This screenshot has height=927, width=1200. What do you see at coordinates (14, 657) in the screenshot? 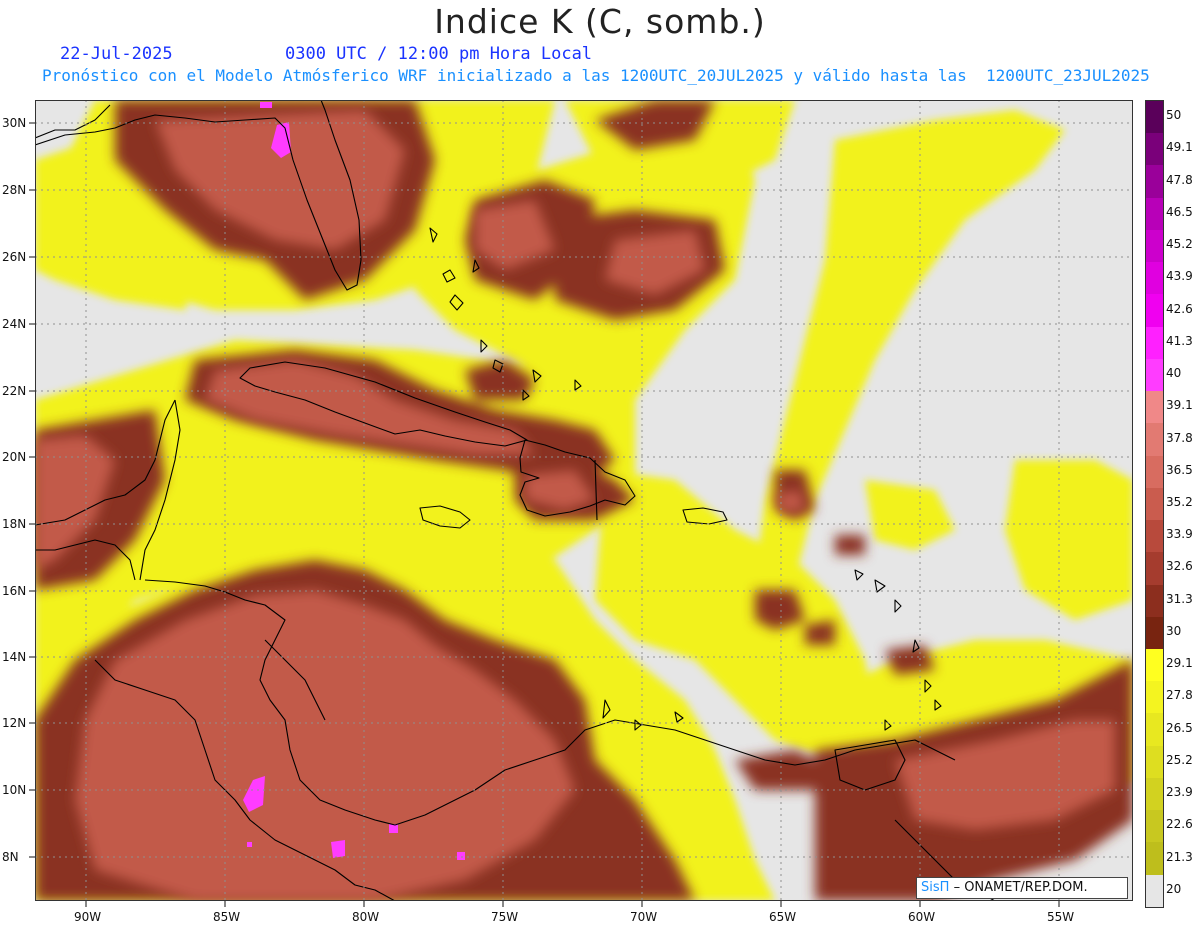
I see `lat-label: 14N` at bounding box center [14, 657].